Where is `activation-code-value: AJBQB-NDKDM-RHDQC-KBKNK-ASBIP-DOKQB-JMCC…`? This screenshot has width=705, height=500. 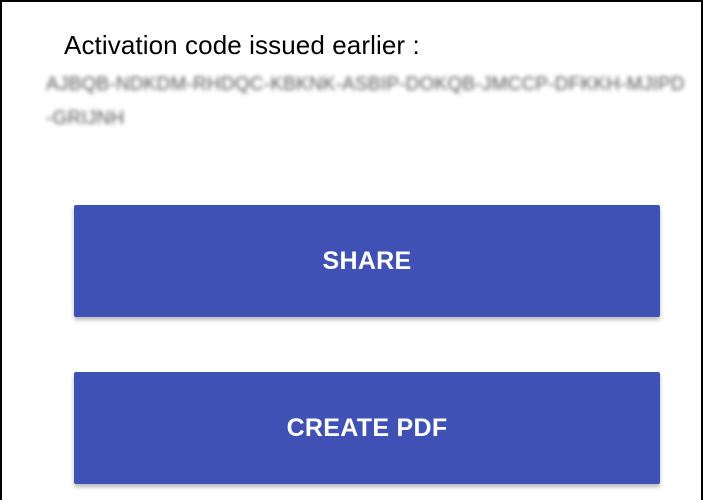 activation-code-value: AJBQB-NDKDM-RHDQC-KBKNK-ASBIP-DOKQB-JMCC… is located at coordinates (365, 101).